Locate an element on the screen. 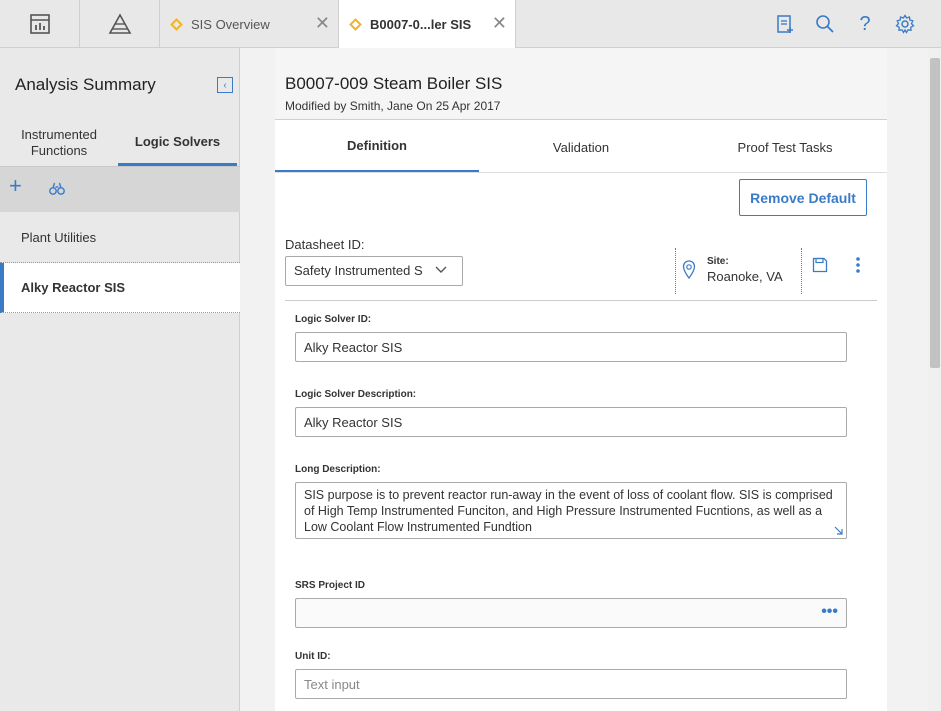  top-bar: SIS Overview ✕ B0007-0...ler SIS ✕ ? is located at coordinates (470, 24).